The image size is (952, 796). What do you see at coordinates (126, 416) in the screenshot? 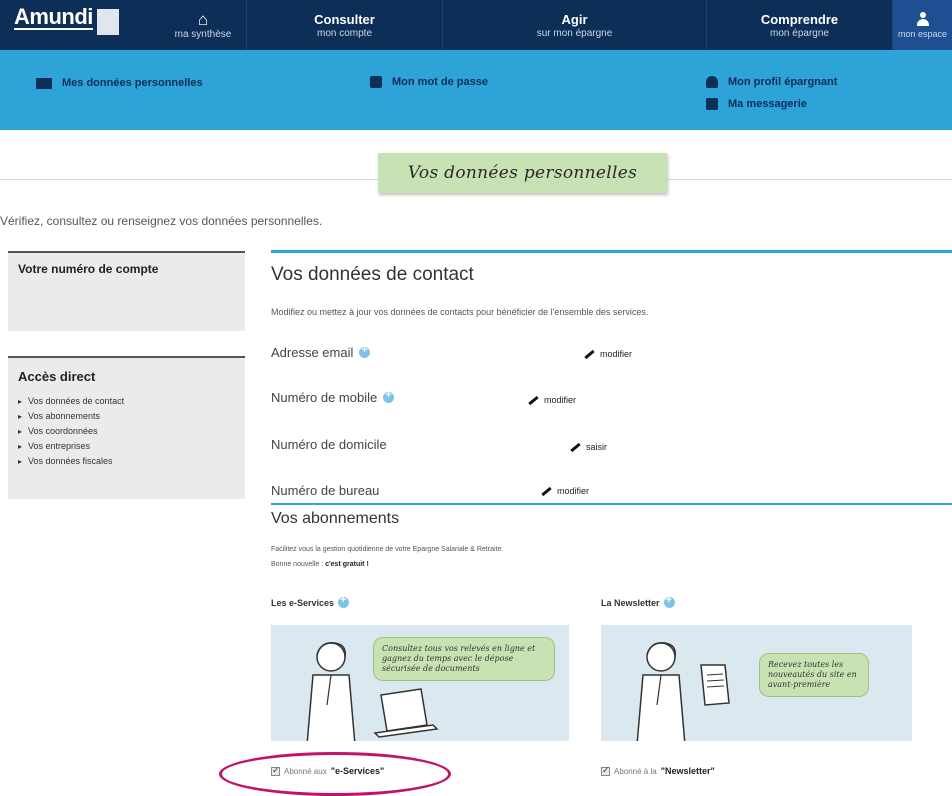
I see `direct-link-subscriptions: Vos abonnements` at bounding box center [126, 416].